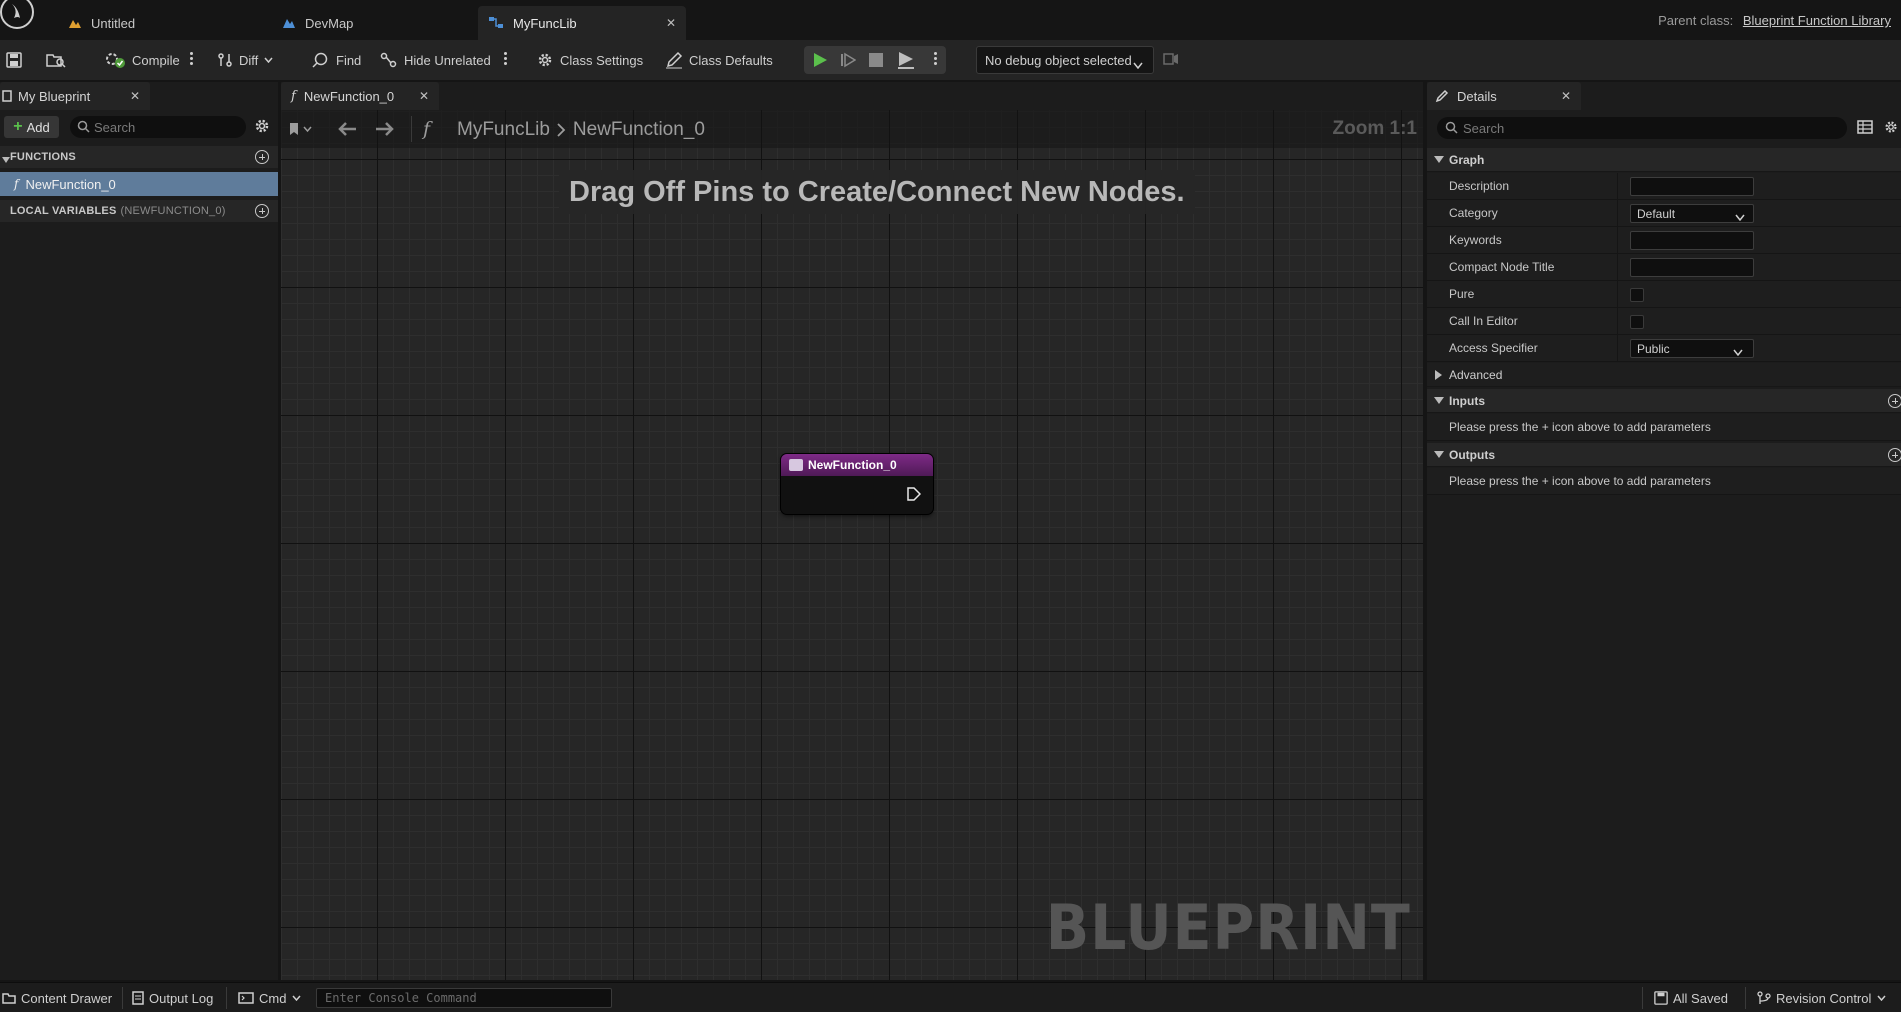  I want to click on console-command-input: Enter Console Command, so click(464, 998).